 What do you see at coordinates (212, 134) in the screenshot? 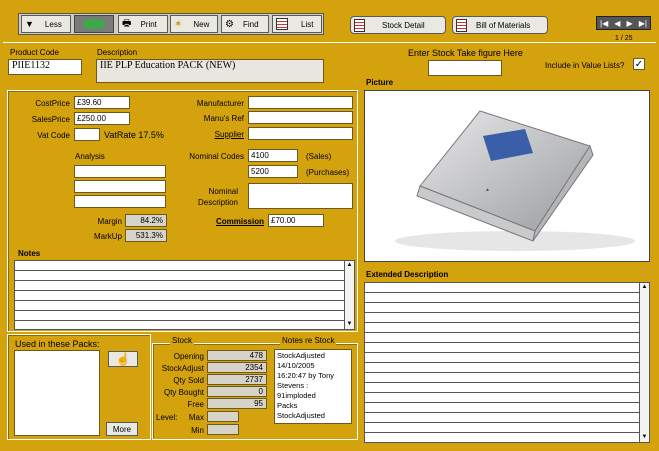
I see `supplier-link: Supplier` at bounding box center [212, 134].